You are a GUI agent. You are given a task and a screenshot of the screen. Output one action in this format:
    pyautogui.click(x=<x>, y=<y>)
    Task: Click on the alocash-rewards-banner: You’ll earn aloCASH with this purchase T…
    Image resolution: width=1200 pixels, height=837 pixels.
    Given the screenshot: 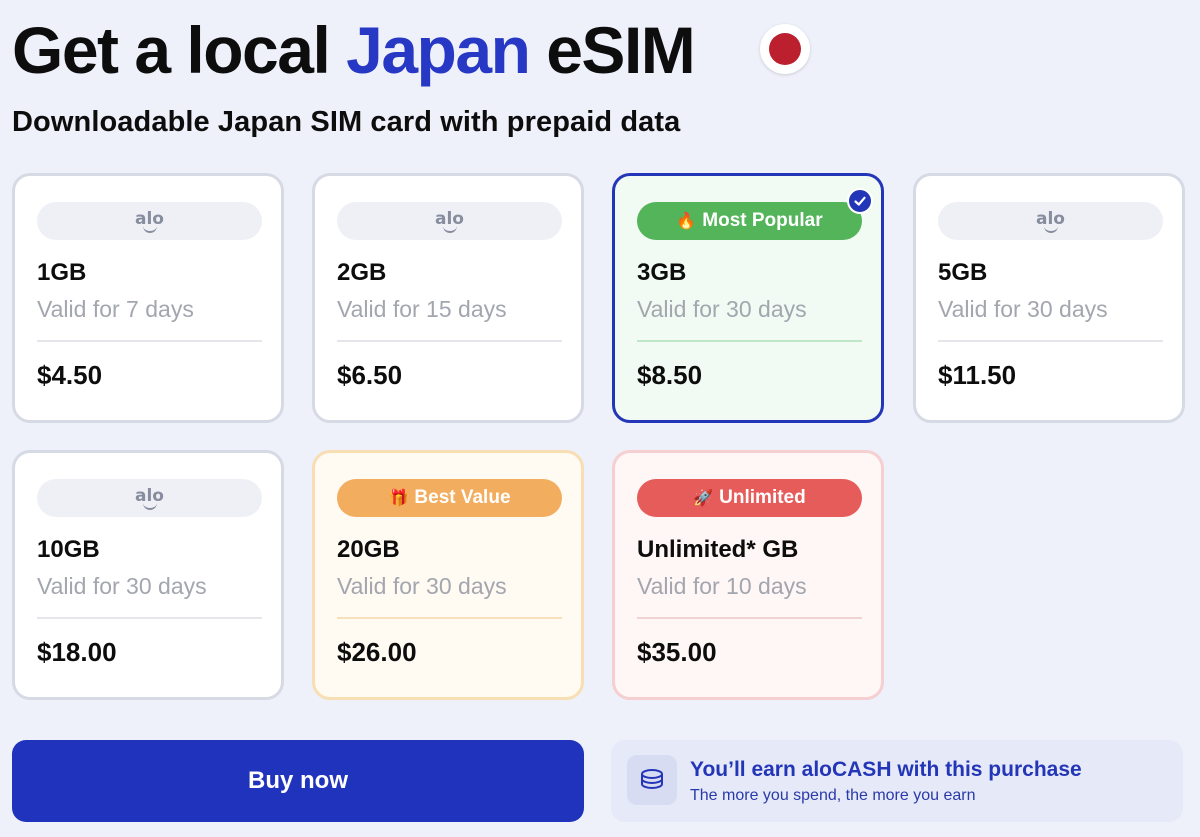 What is the action you would take?
    pyautogui.click(x=897, y=781)
    